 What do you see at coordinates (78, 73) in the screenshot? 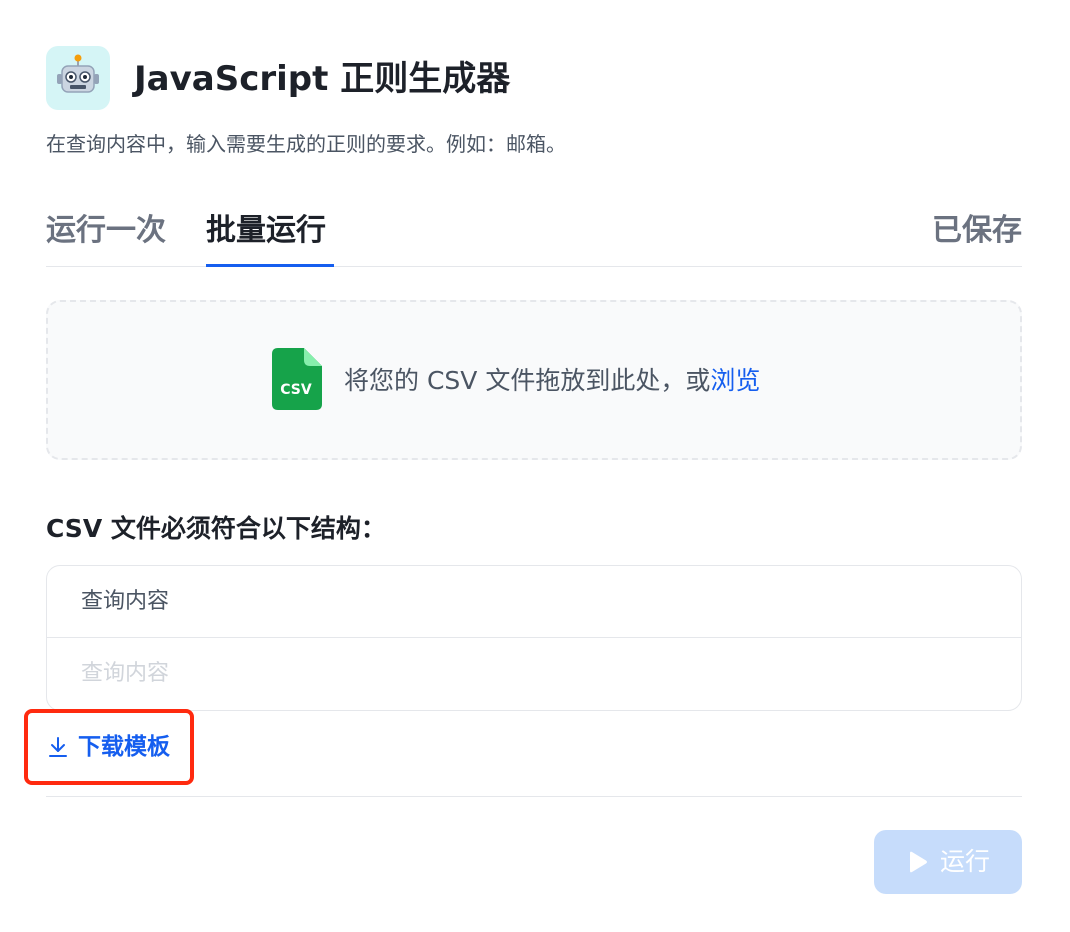
I see `robot-icon` at bounding box center [78, 73].